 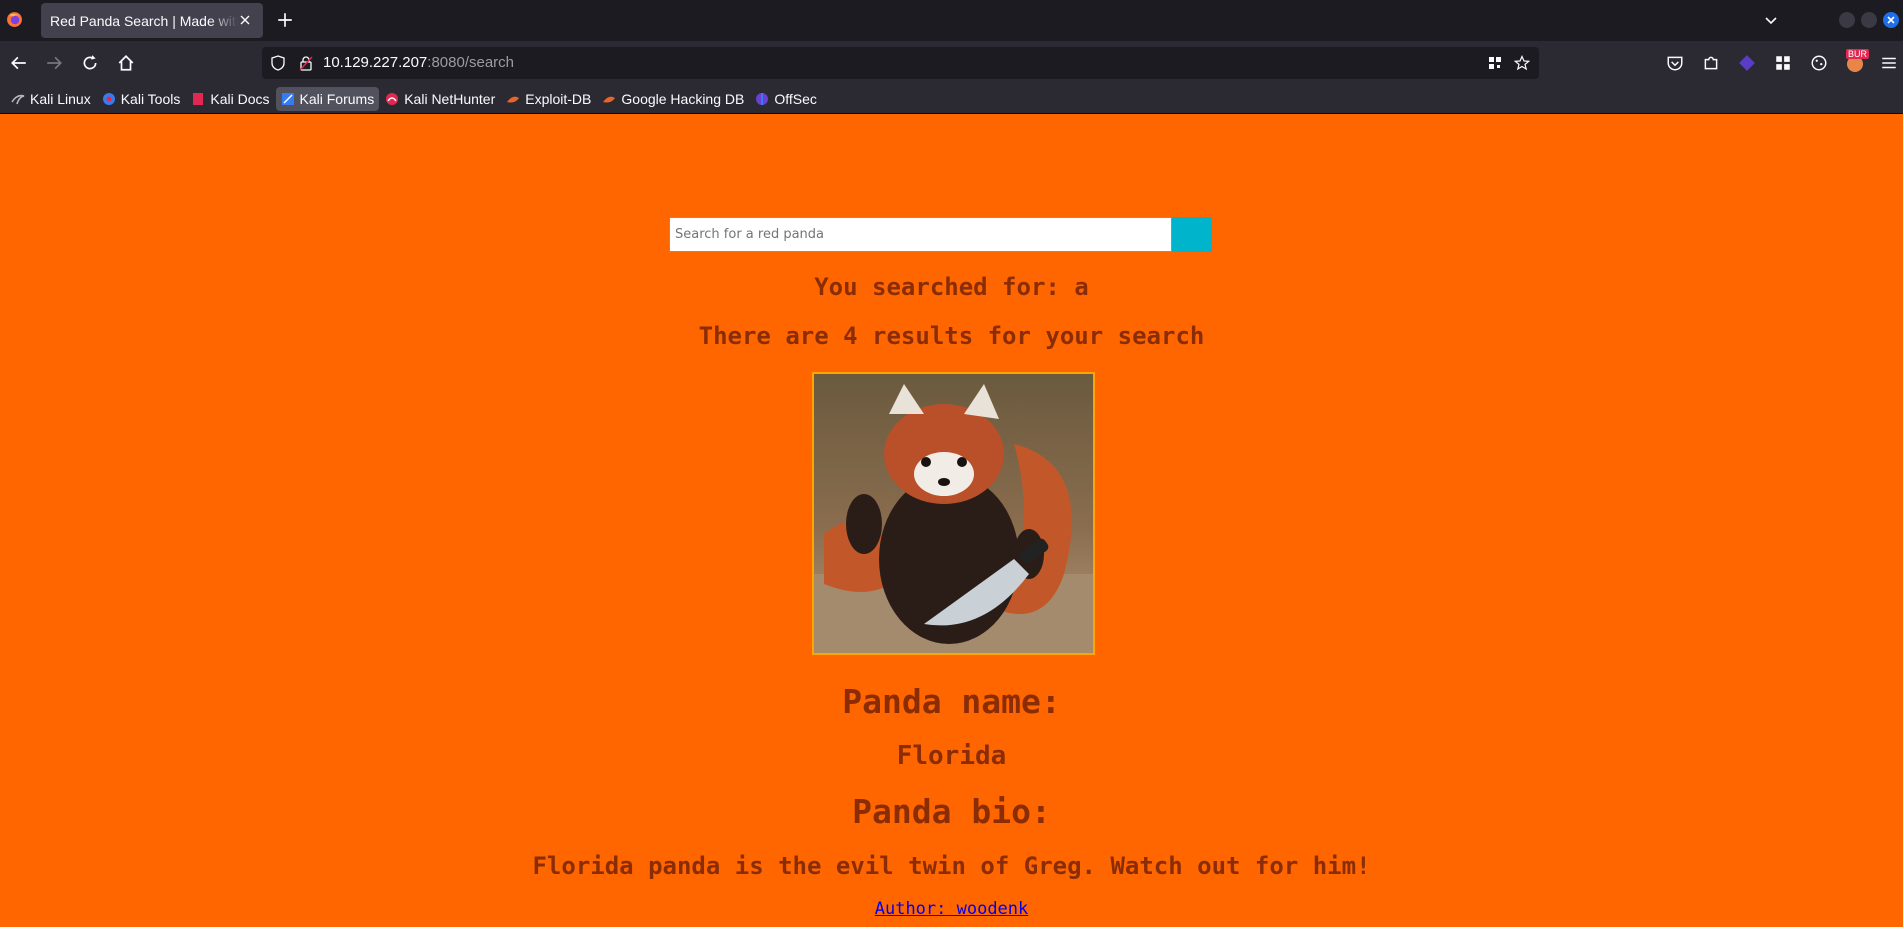 I want to click on maximize-window-button, so click(x=1869, y=20).